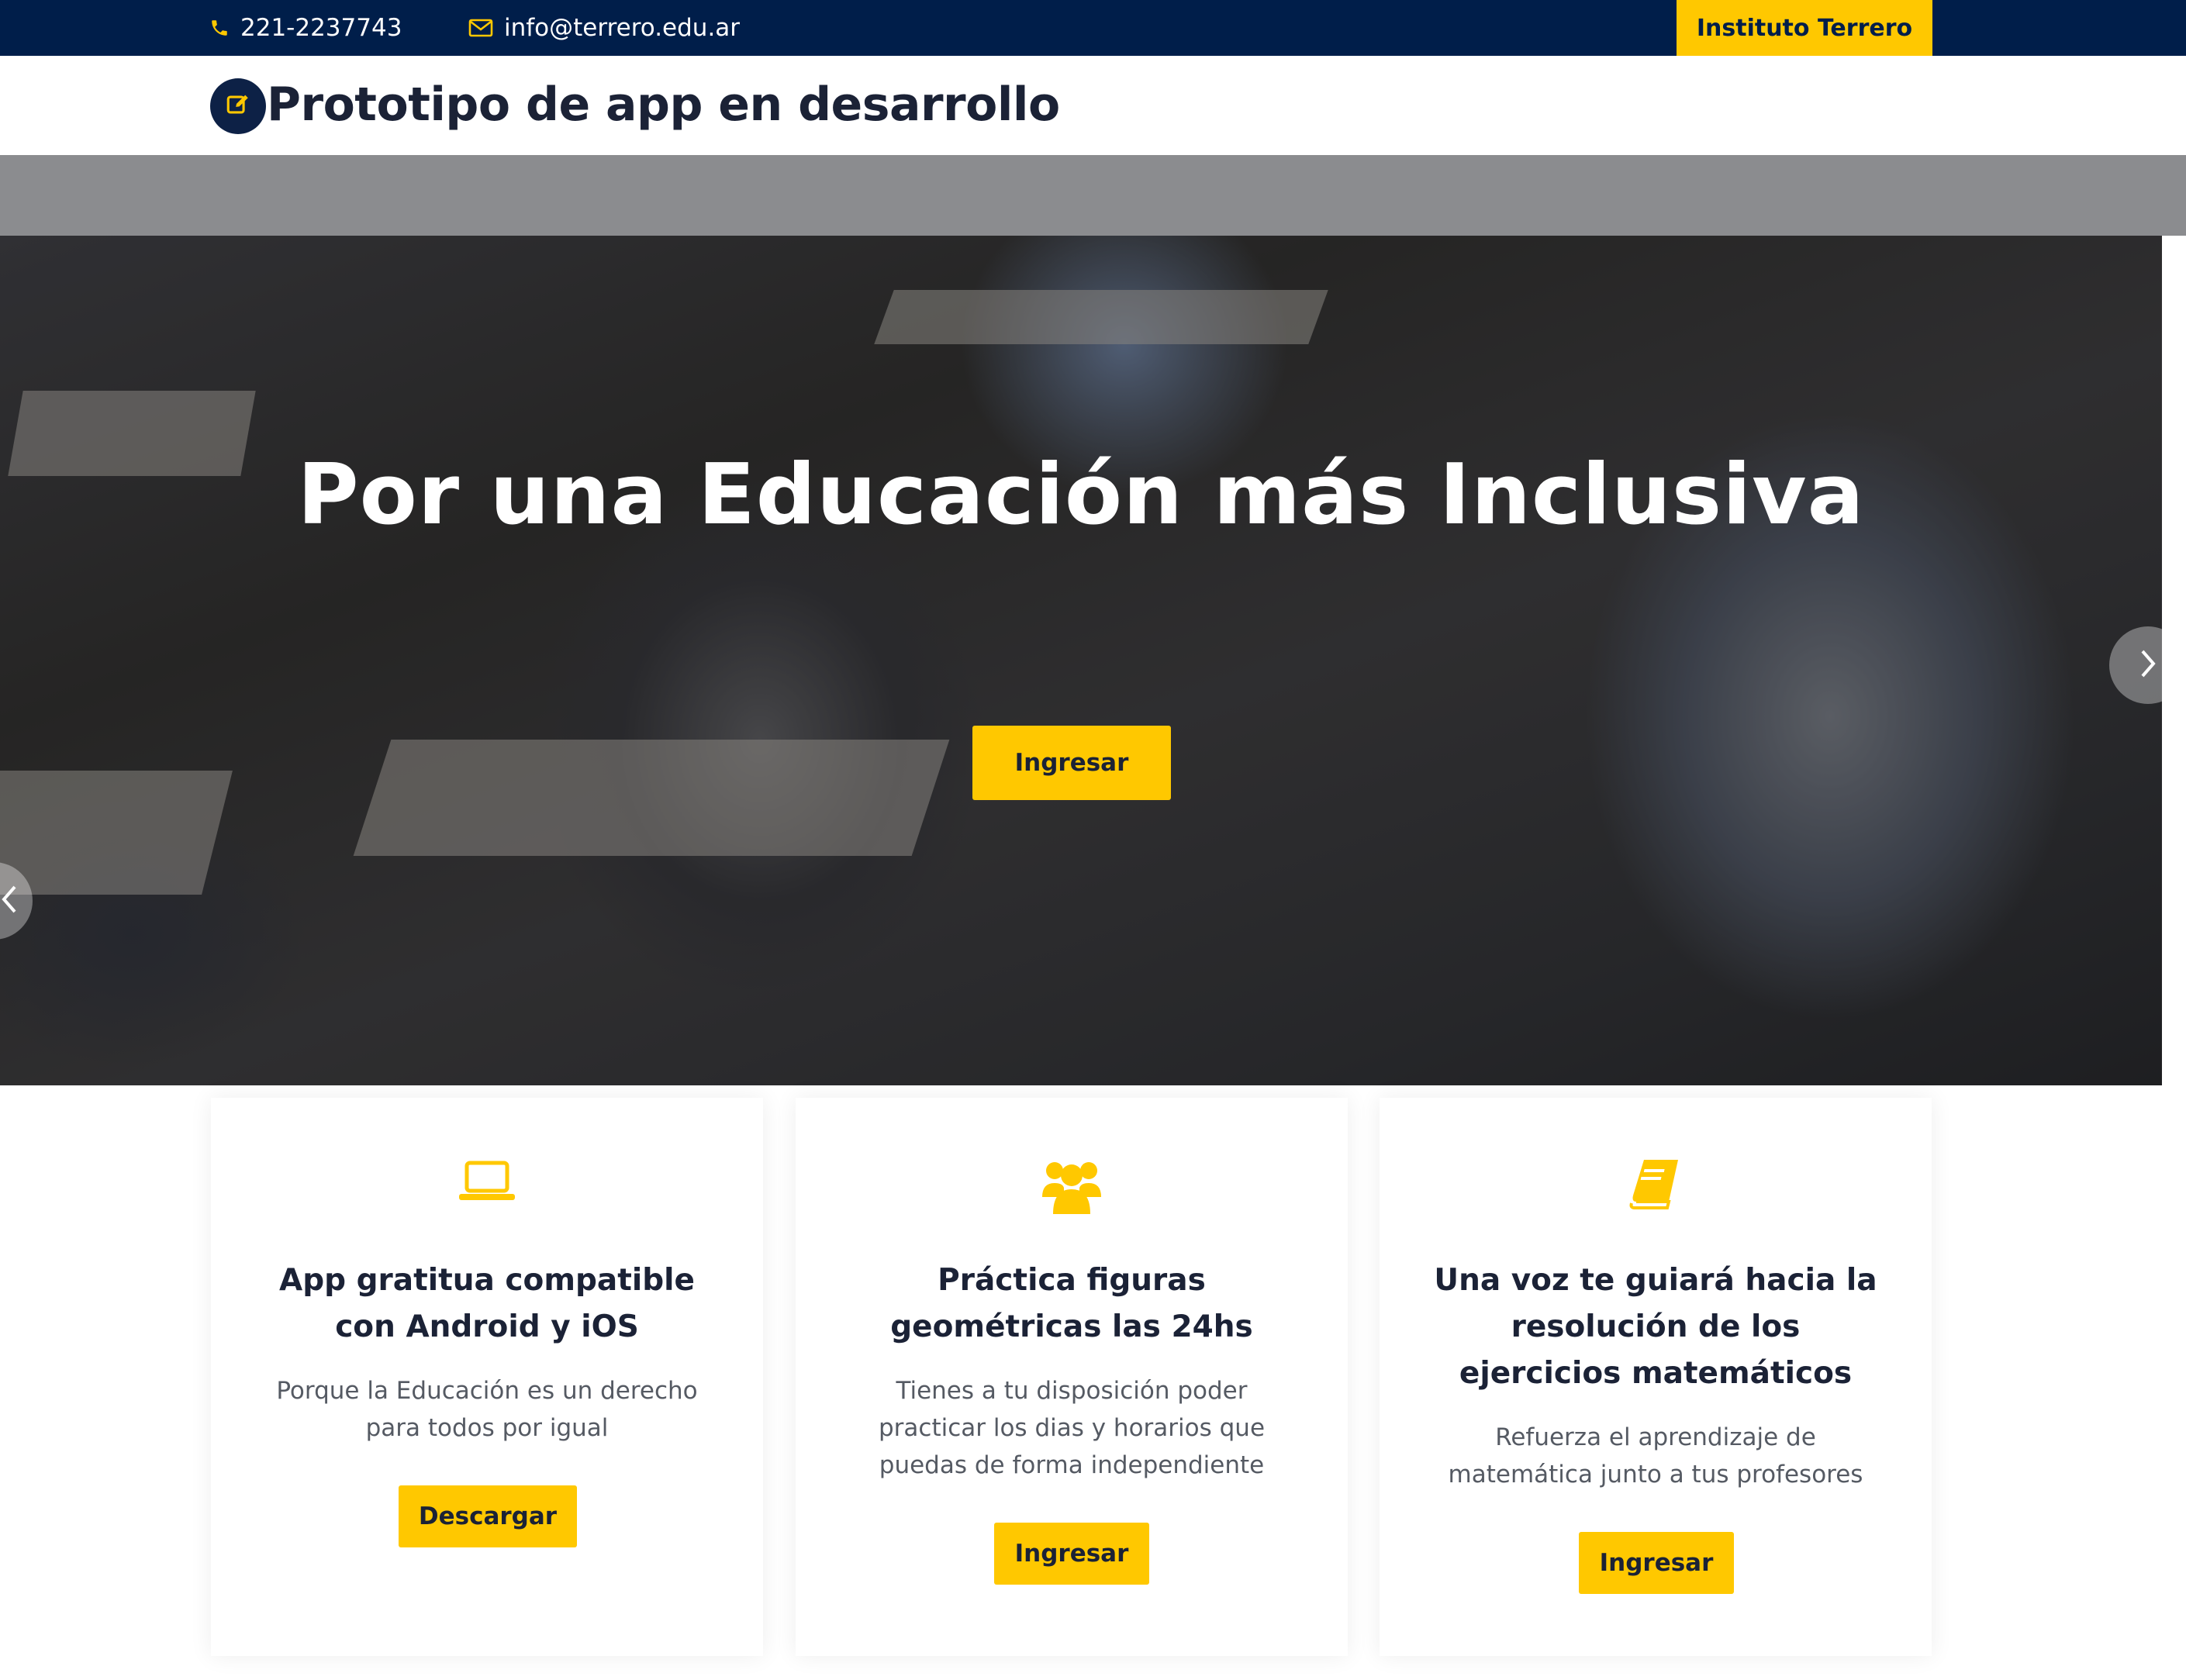 This screenshot has width=2186, height=1680. Describe the element at coordinates (1093, 195) in the screenshot. I see `hero-top-band` at that location.